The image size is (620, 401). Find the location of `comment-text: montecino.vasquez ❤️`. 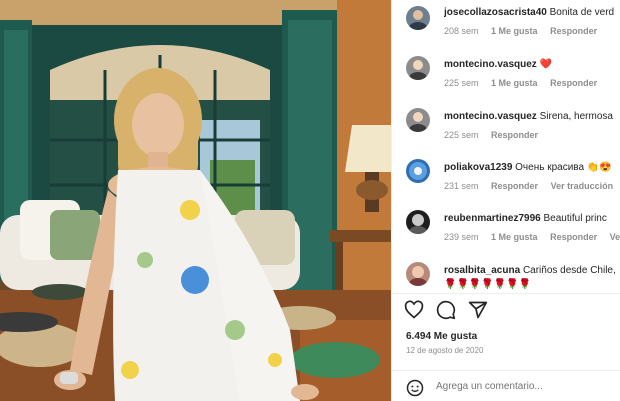

comment-text: montecino.vasquez ❤️ is located at coordinates (532, 64).